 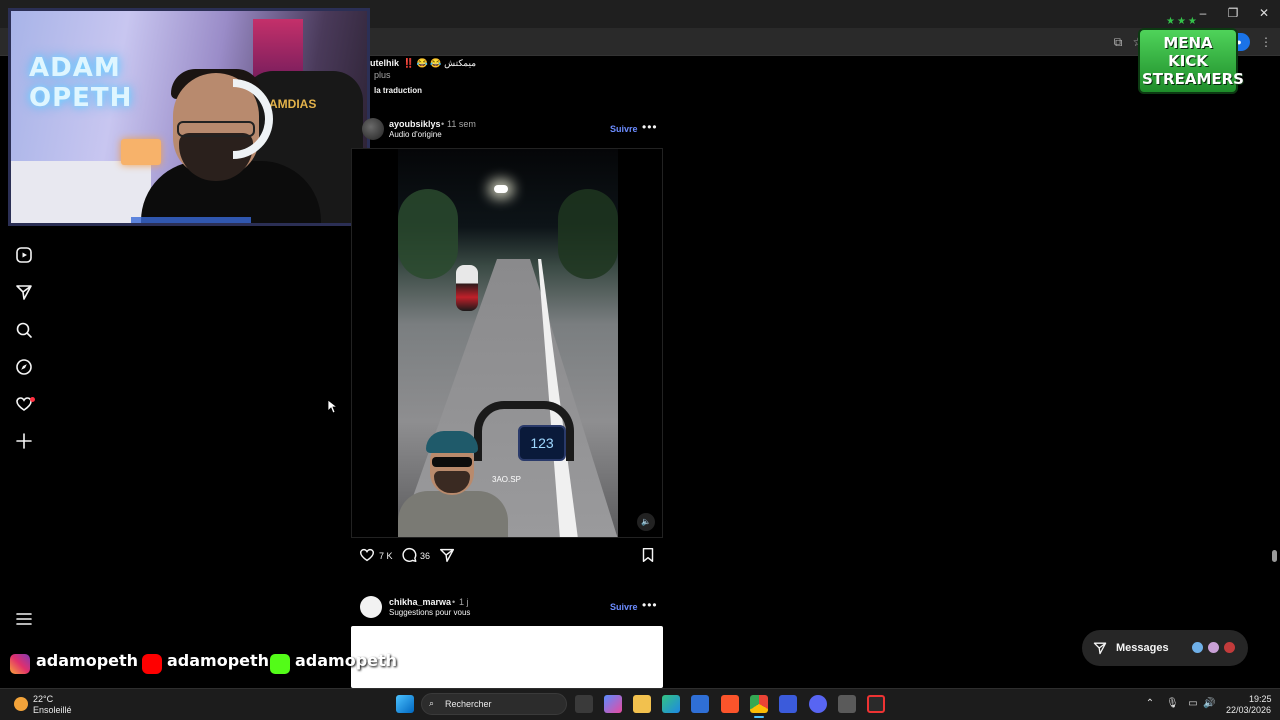 I want to click on instagram-handle: adamopeth, so click(x=87, y=660).